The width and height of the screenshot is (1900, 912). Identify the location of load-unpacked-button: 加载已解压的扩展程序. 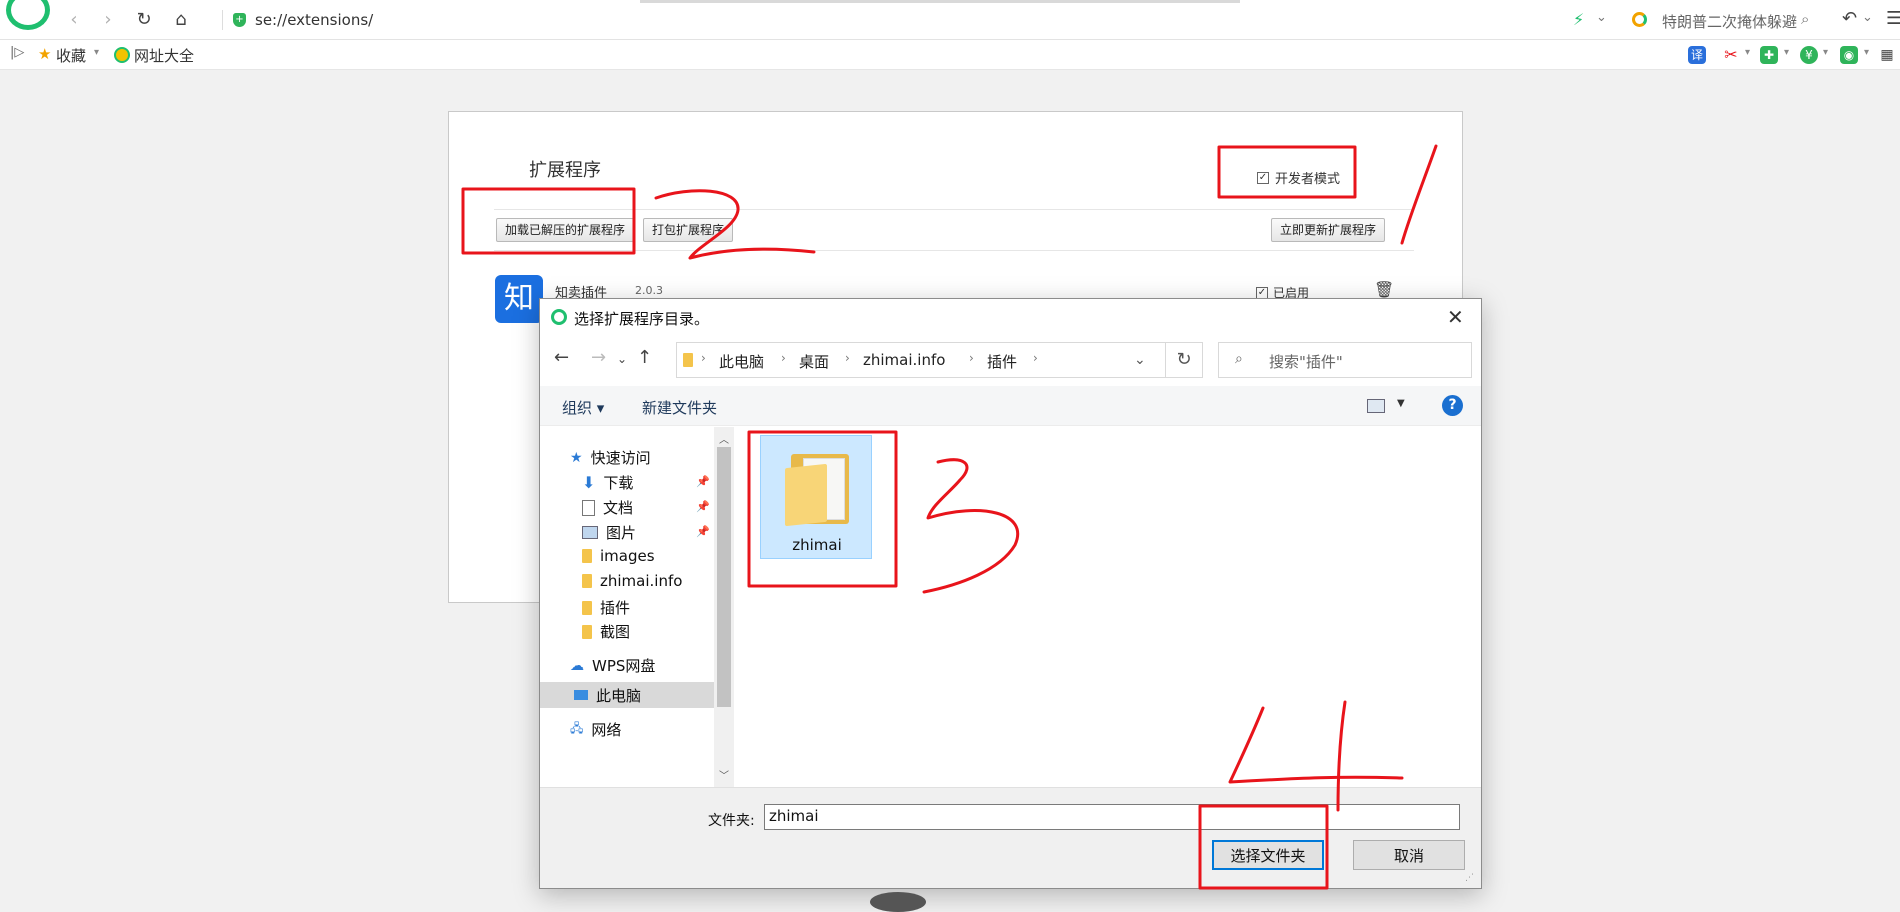
(565, 230).